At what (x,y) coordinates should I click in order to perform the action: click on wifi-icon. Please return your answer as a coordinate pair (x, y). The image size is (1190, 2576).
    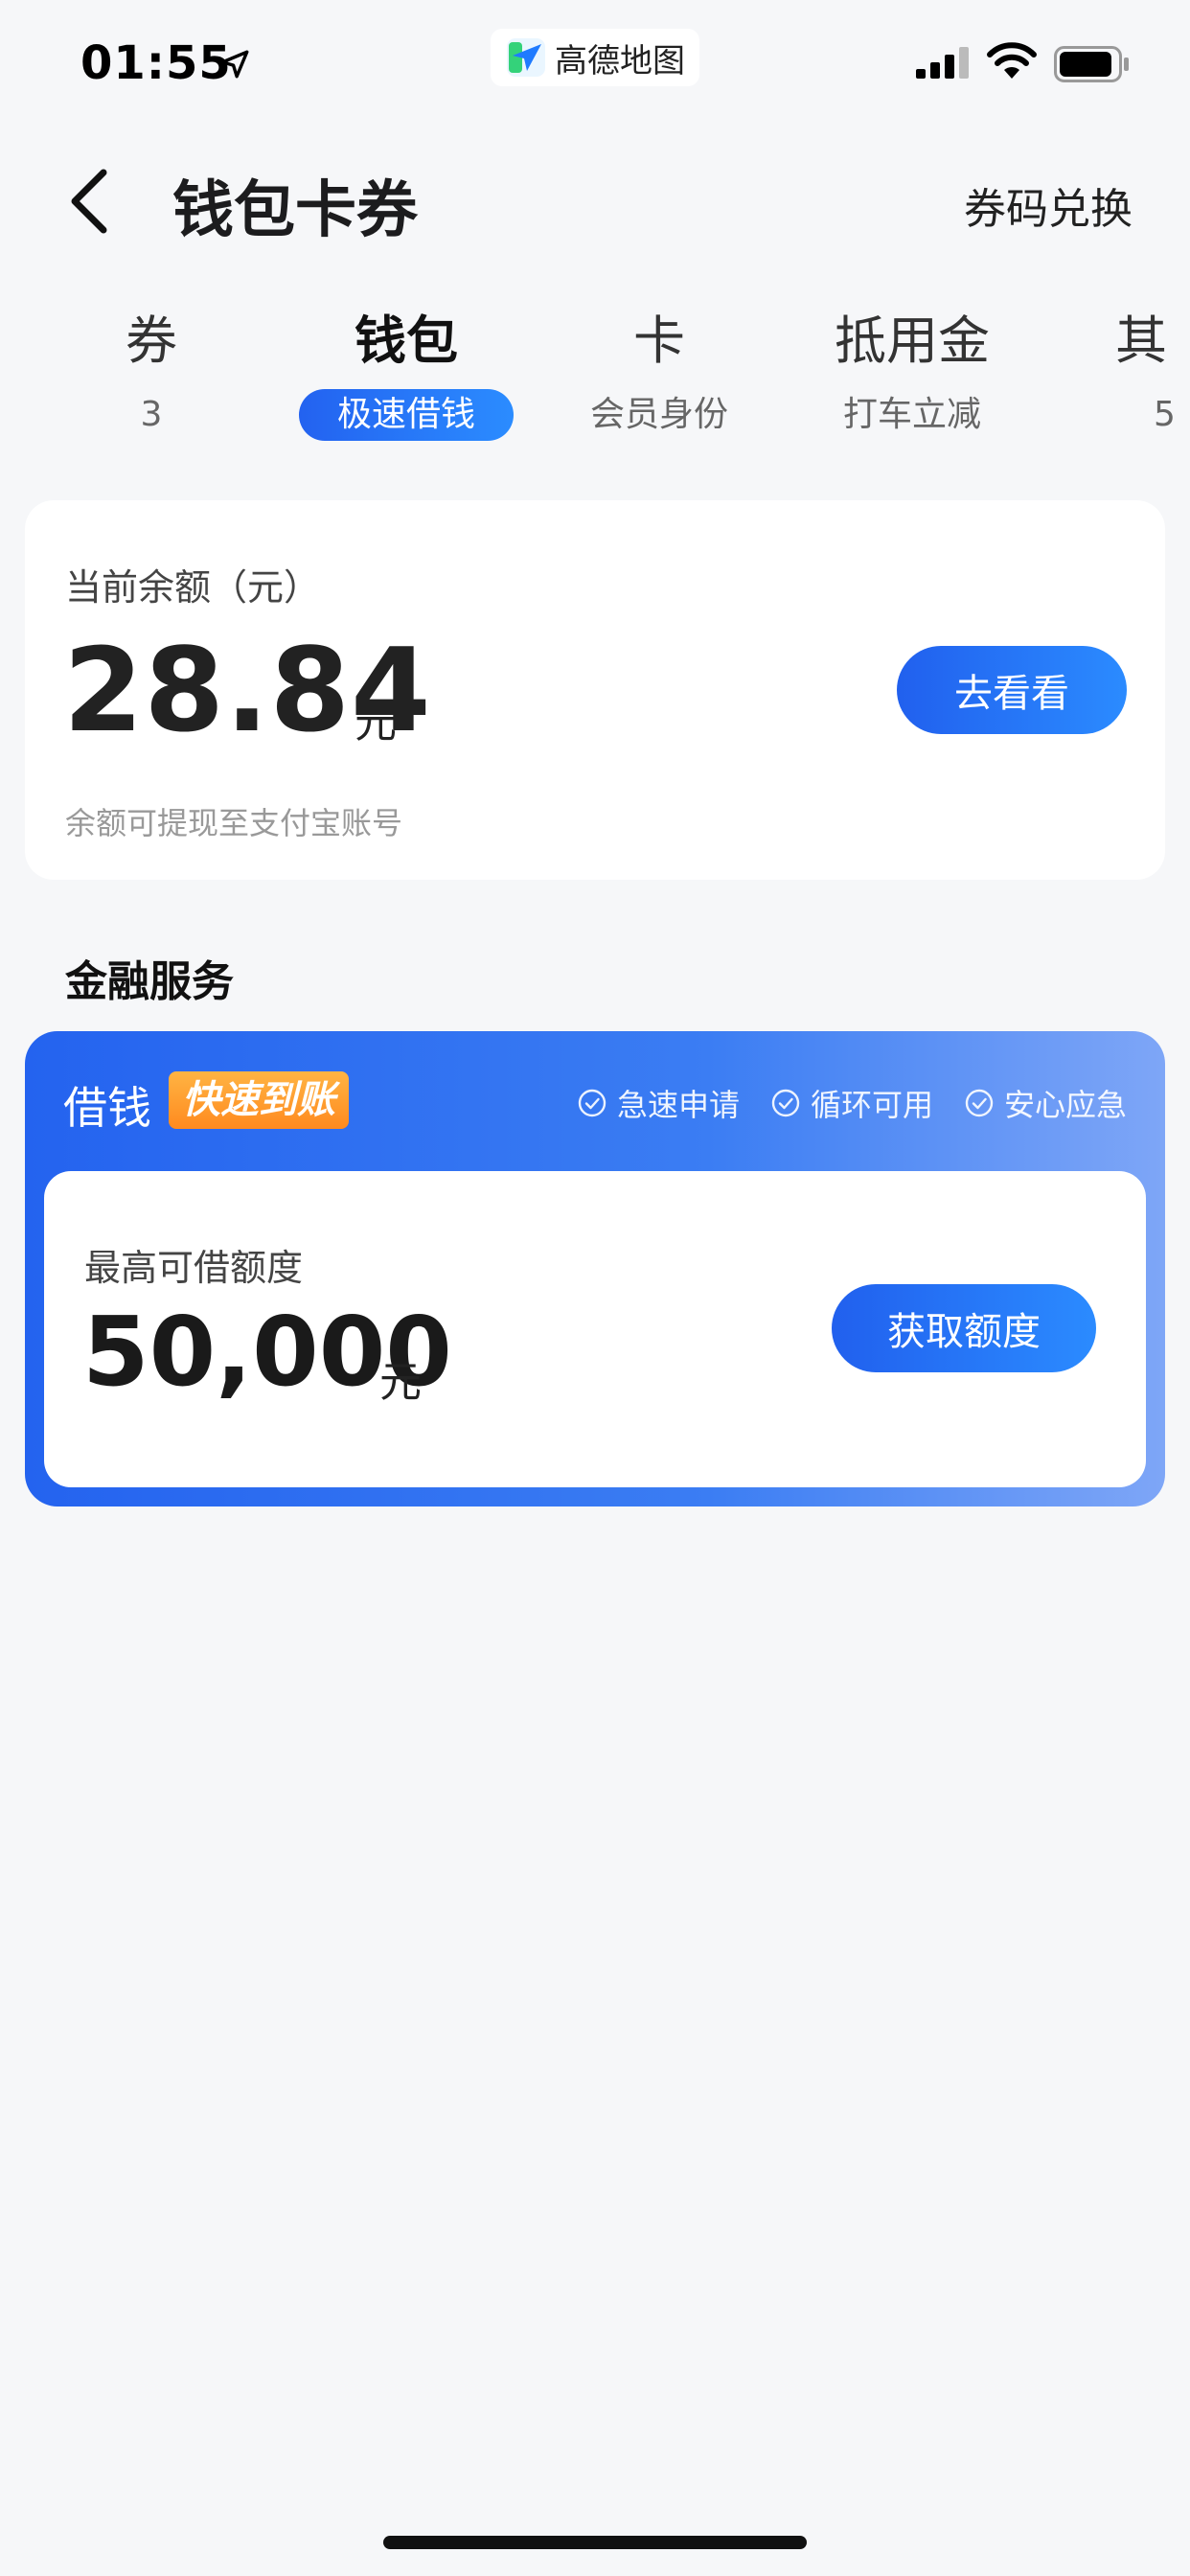
    Looking at the image, I should click on (1012, 60).